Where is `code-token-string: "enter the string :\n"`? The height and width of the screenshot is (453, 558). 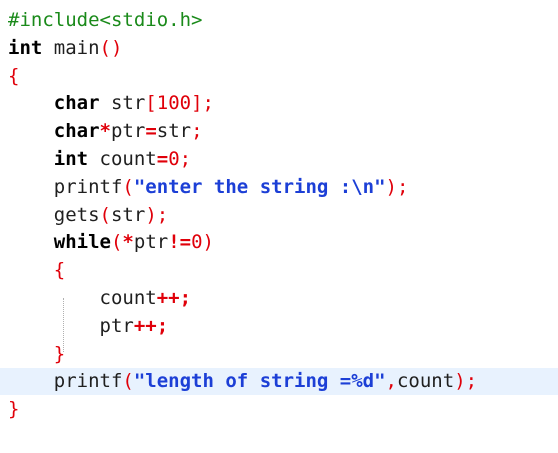
code-token-string: "enter the string :\n" is located at coordinates (259, 186).